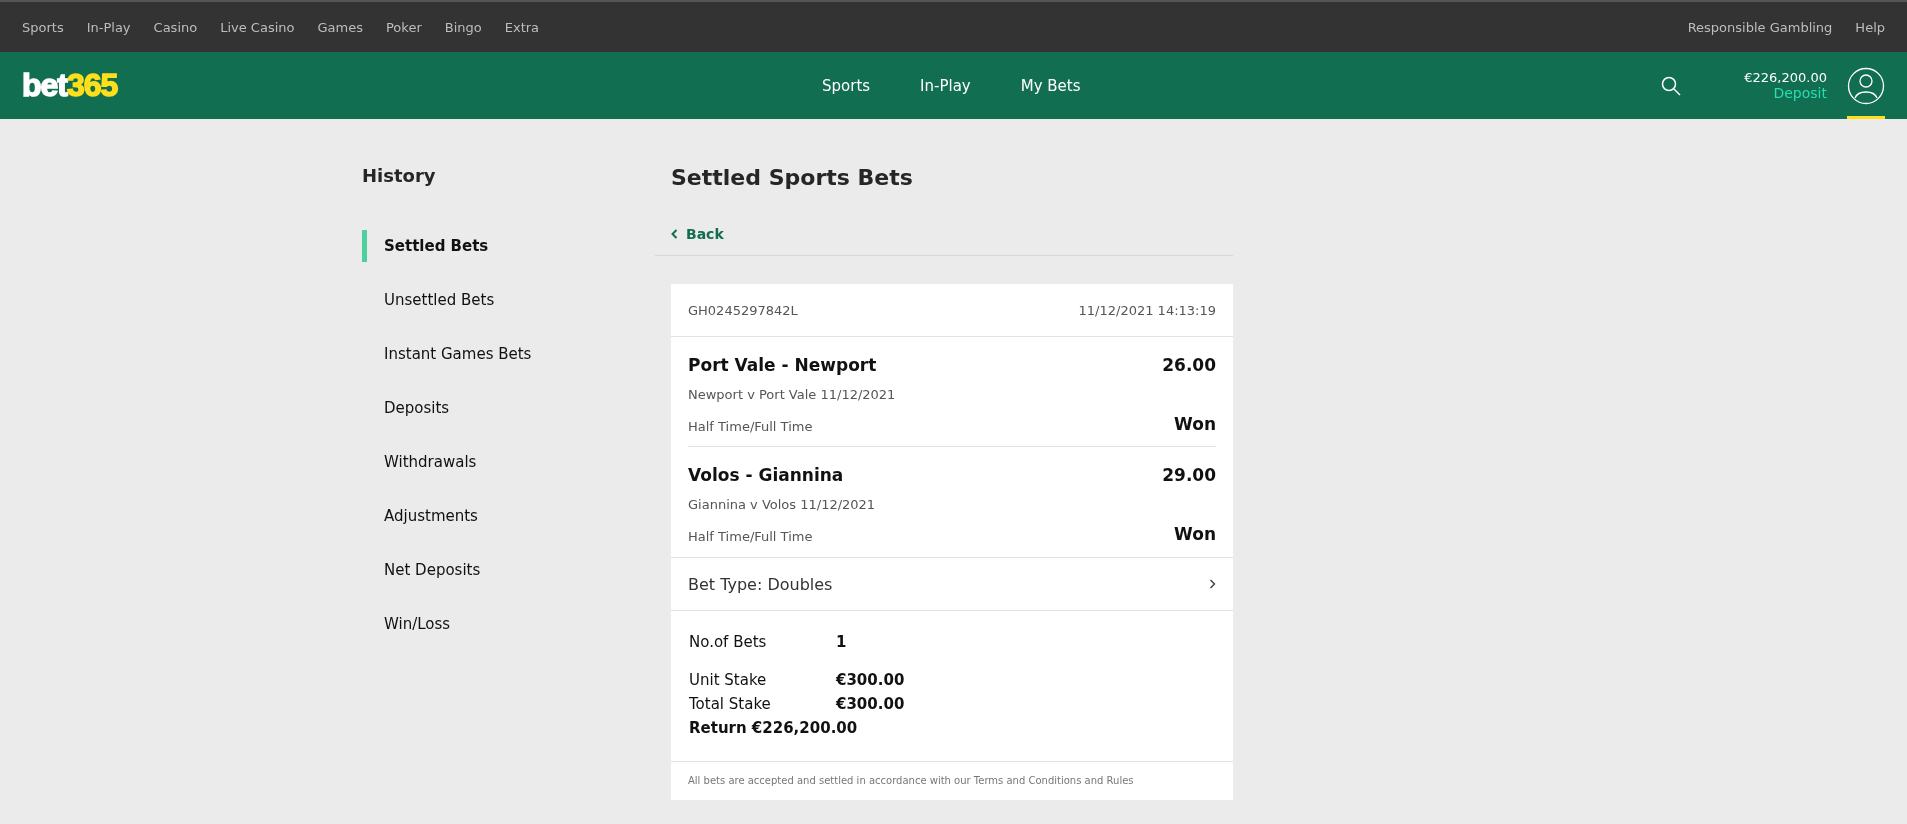 This screenshot has width=1907, height=824. What do you see at coordinates (1189, 365) in the screenshot?
I see `selection-odds: 26.00` at bounding box center [1189, 365].